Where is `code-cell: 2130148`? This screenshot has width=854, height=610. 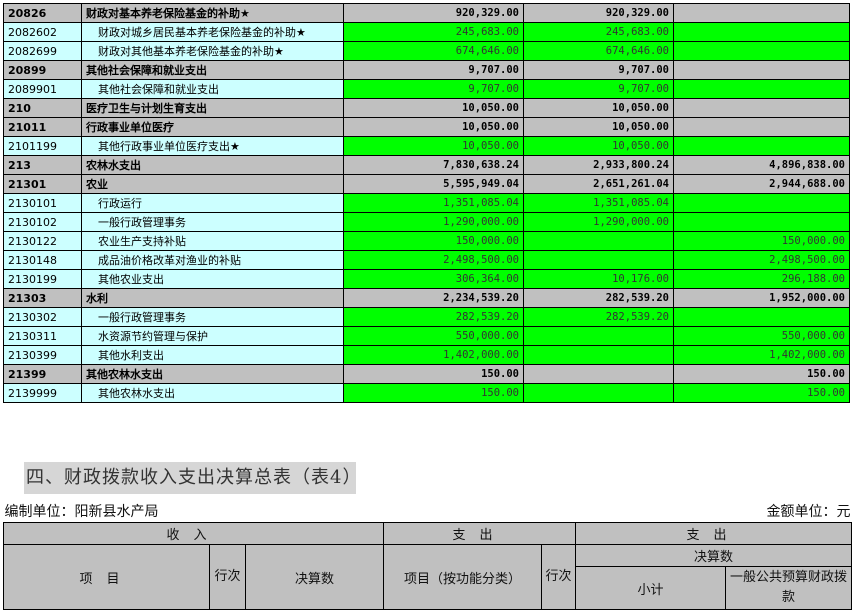 code-cell: 2130148 is located at coordinates (42, 260).